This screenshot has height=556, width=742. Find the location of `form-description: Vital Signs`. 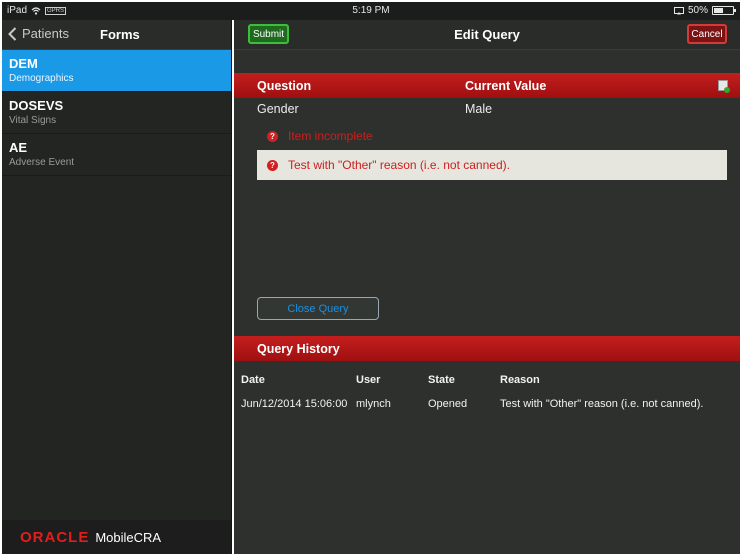

form-description: Vital Signs is located at coordinates (33, 120).